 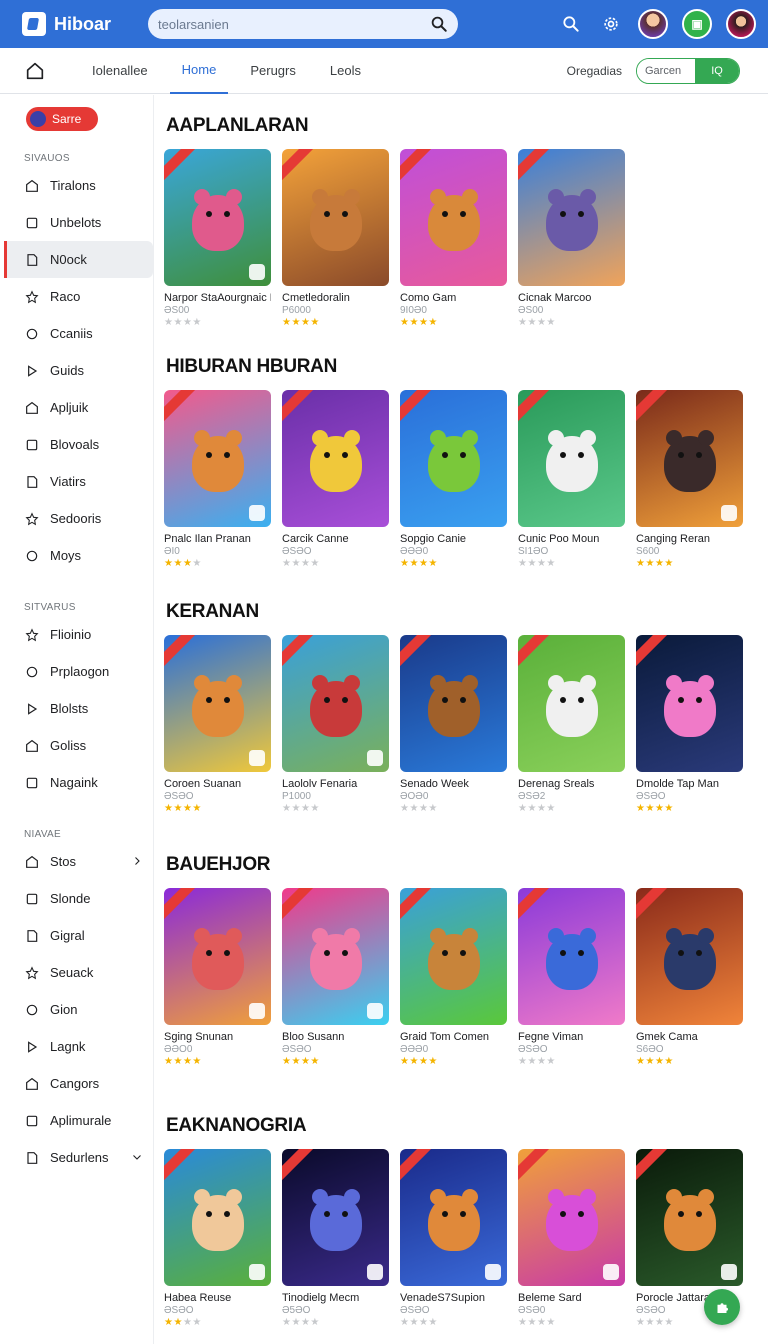 I want to click on game-title: Narpor StaAourgnaic Blhlit, so click(x=217, y=298).